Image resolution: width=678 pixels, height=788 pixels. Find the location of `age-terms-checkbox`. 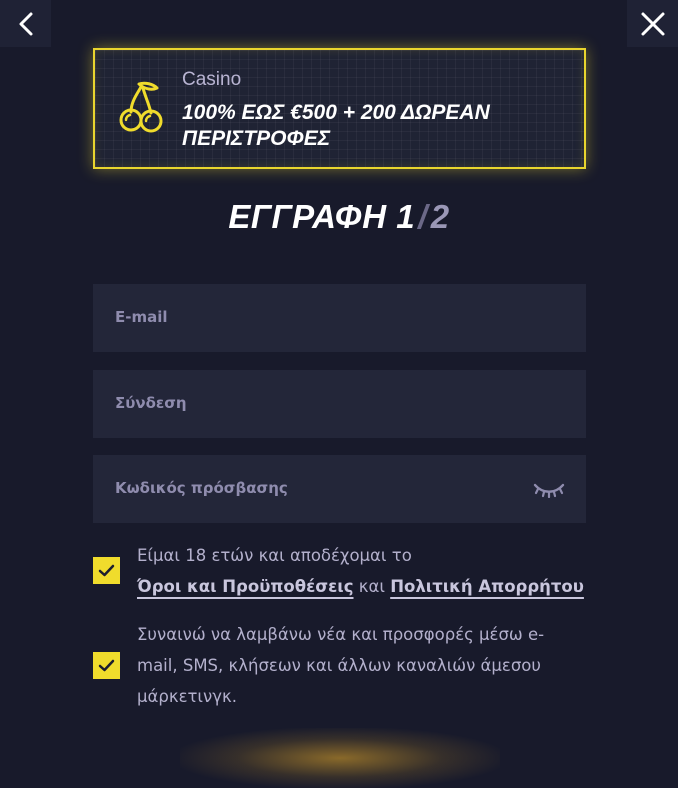

age-terms-checkbox is located at coordinates (106, 570).